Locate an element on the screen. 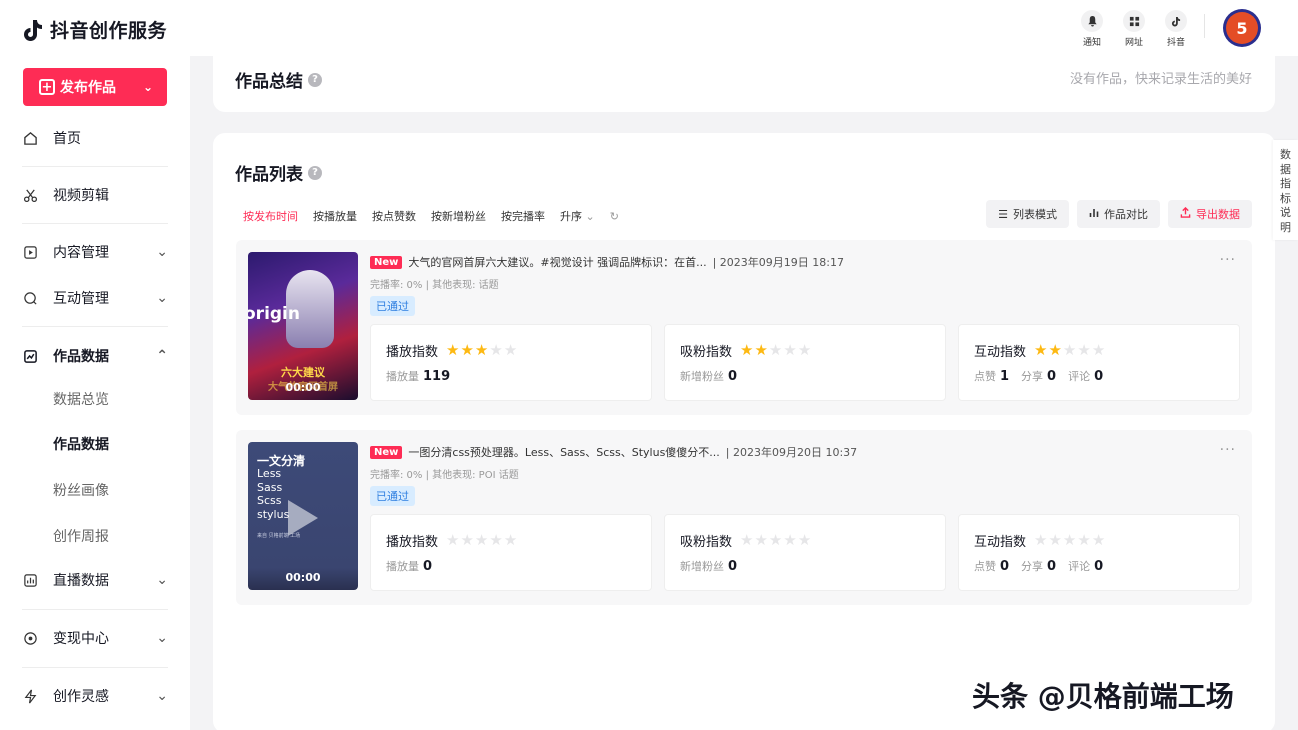 The image size is (1298, 730). sort-by-completion: 按完播率 is located at coordinates (523, 216).